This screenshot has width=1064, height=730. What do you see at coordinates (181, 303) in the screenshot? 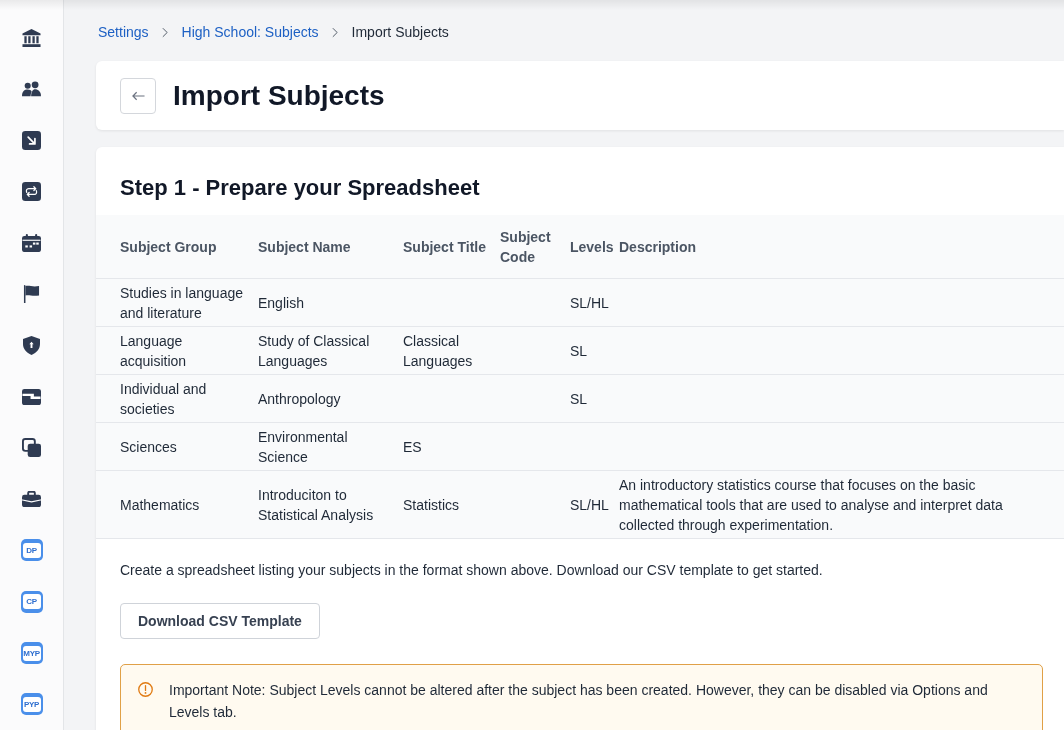
I see `table-cell-text: Studies in language and literature` at bounding box center [181, 303].